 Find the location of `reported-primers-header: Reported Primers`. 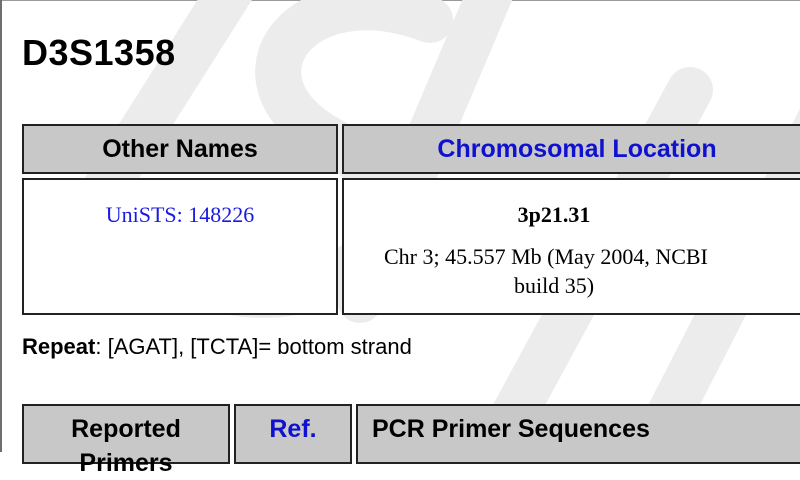

reported-primers-header: Reported Primers is located at coordinates (126, 440).